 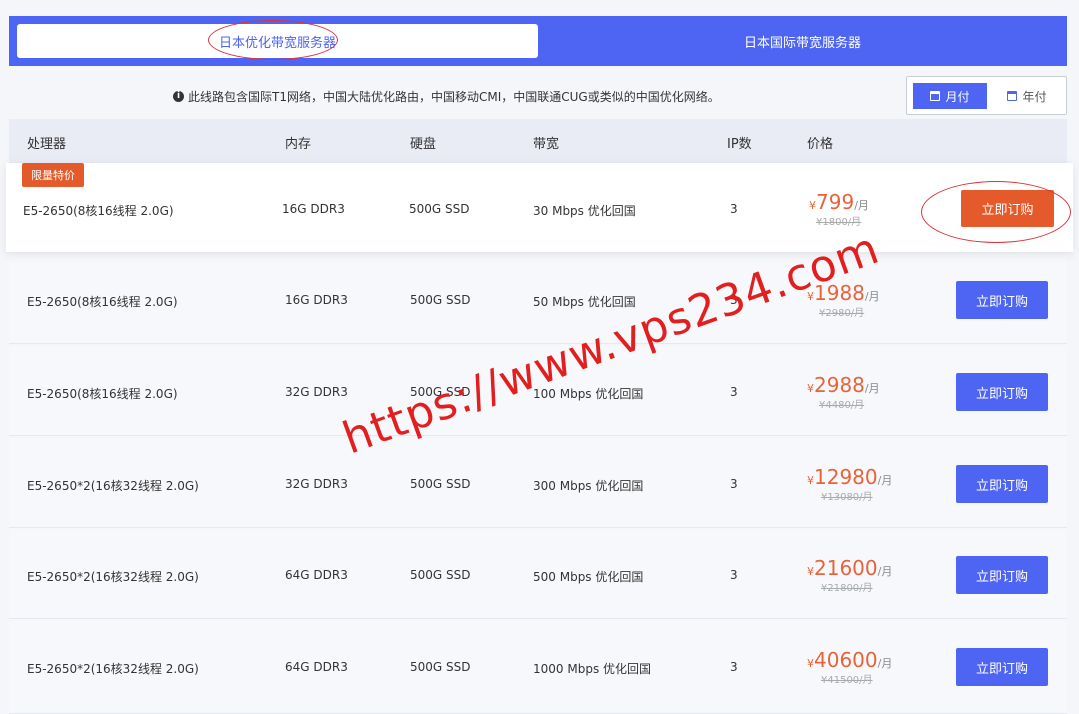 What do you see at coordinates (850, 660) in the screenshot?
I see `price: ¥40600/月` at bounding box center [850, 660].